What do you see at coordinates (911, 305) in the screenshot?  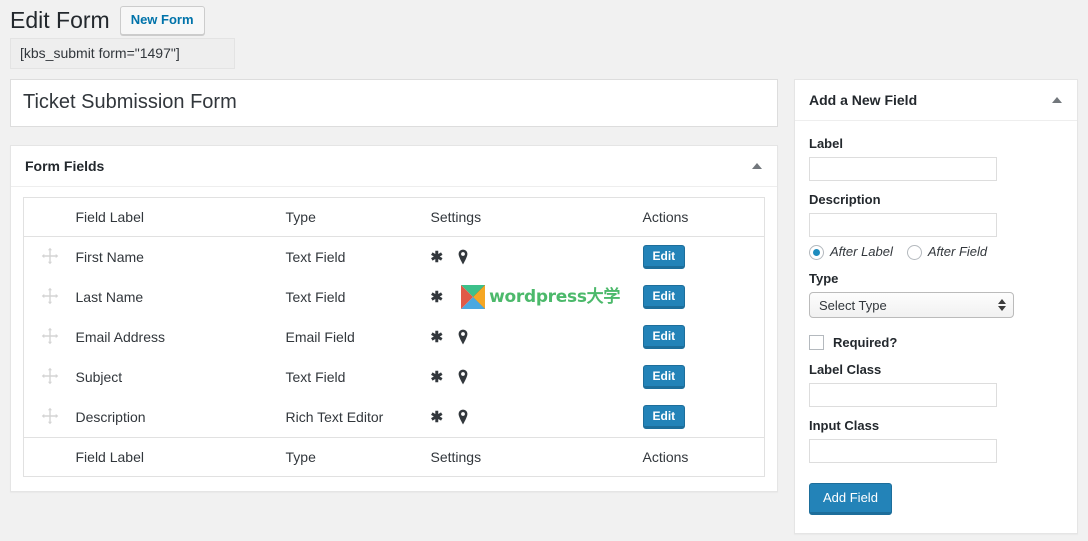 I see `type-select: Select Type` at bounding box center [911, 305].